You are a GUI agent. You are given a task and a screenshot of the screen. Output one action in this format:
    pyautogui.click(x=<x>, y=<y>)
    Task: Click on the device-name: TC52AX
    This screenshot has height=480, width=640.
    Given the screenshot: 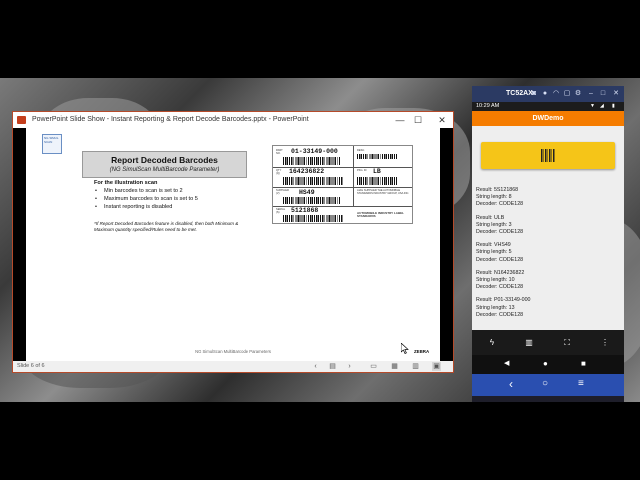 What is the action you would take?
    pyautogui.click(x=519, y=93)
    